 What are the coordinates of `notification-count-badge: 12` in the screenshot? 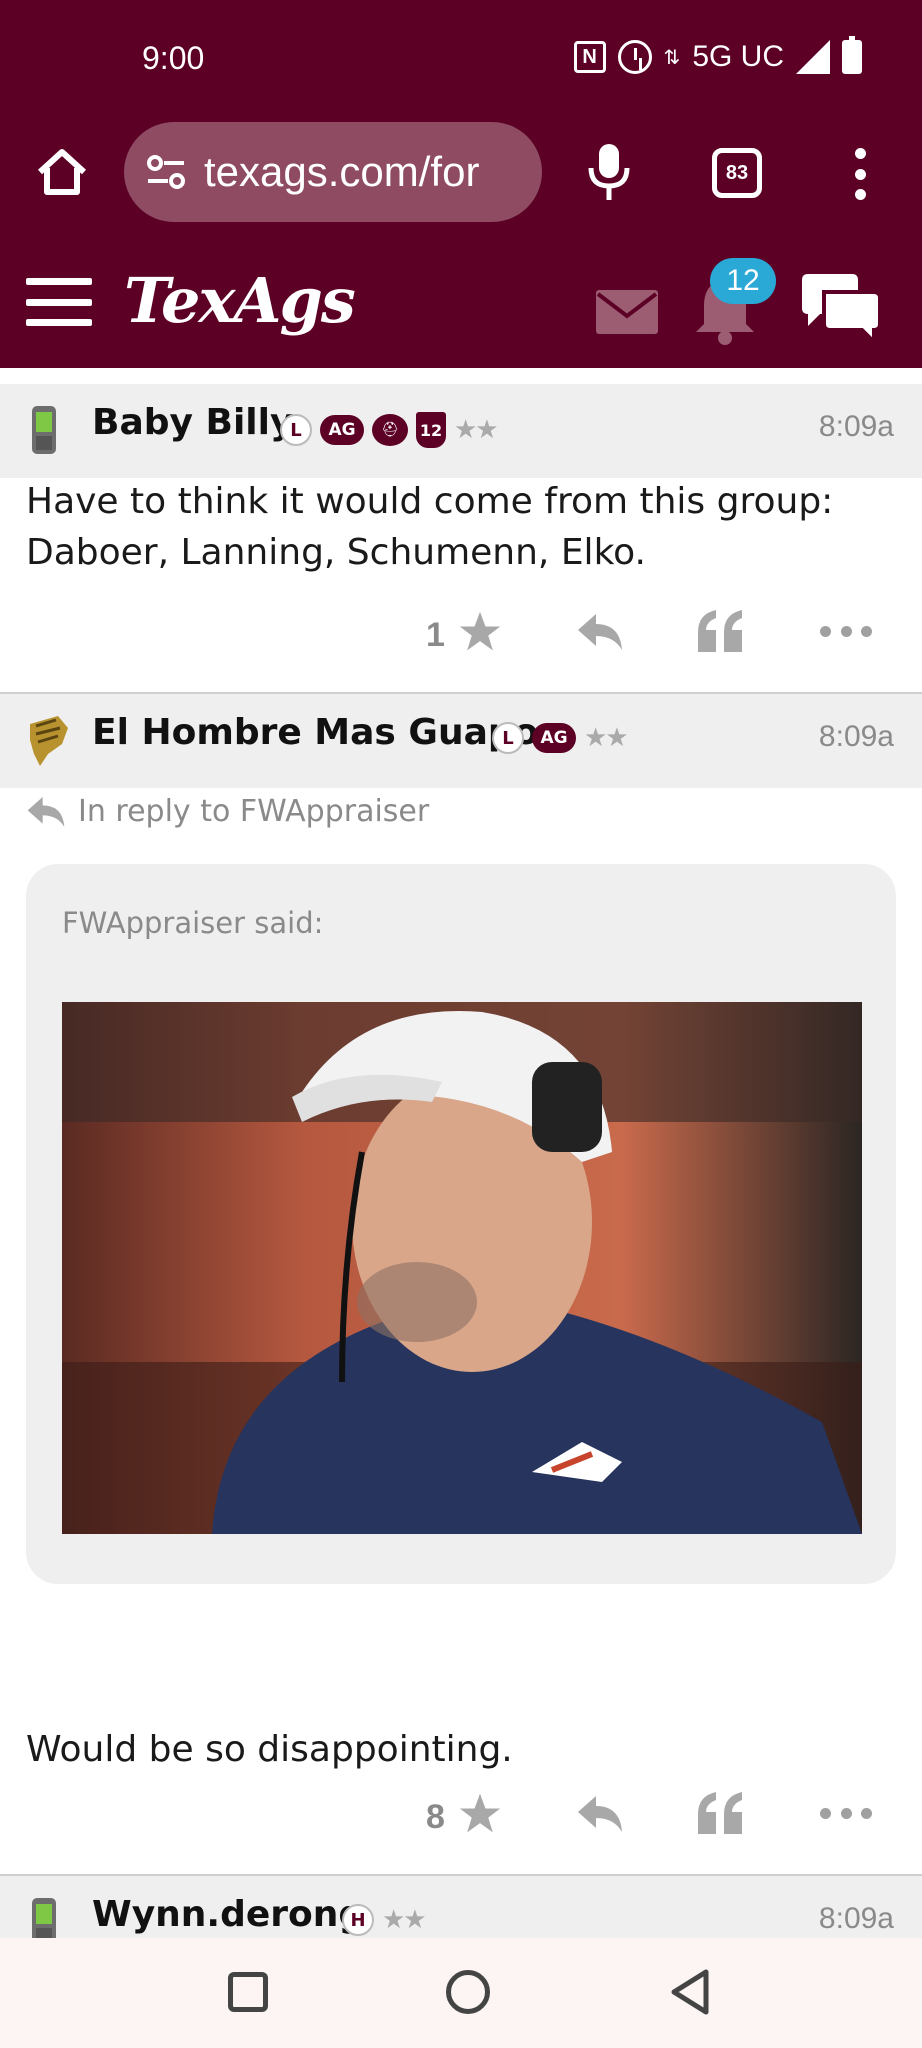 It's located at (743, 281).